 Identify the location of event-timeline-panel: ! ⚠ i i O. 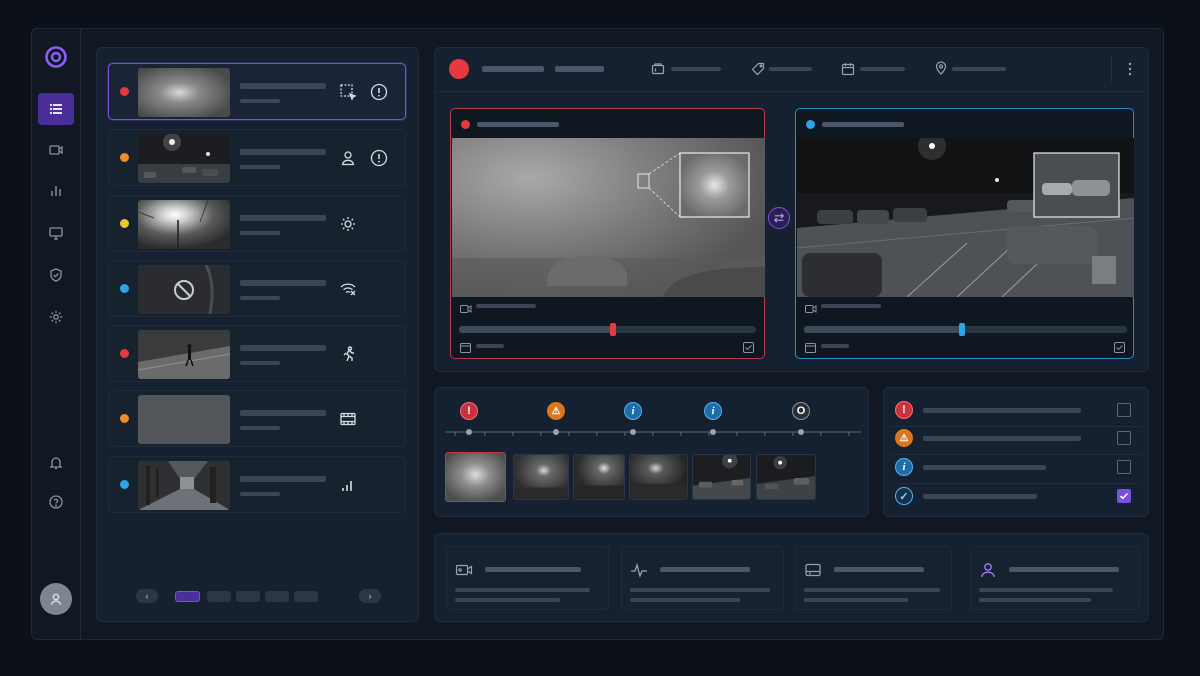
(651, 452).